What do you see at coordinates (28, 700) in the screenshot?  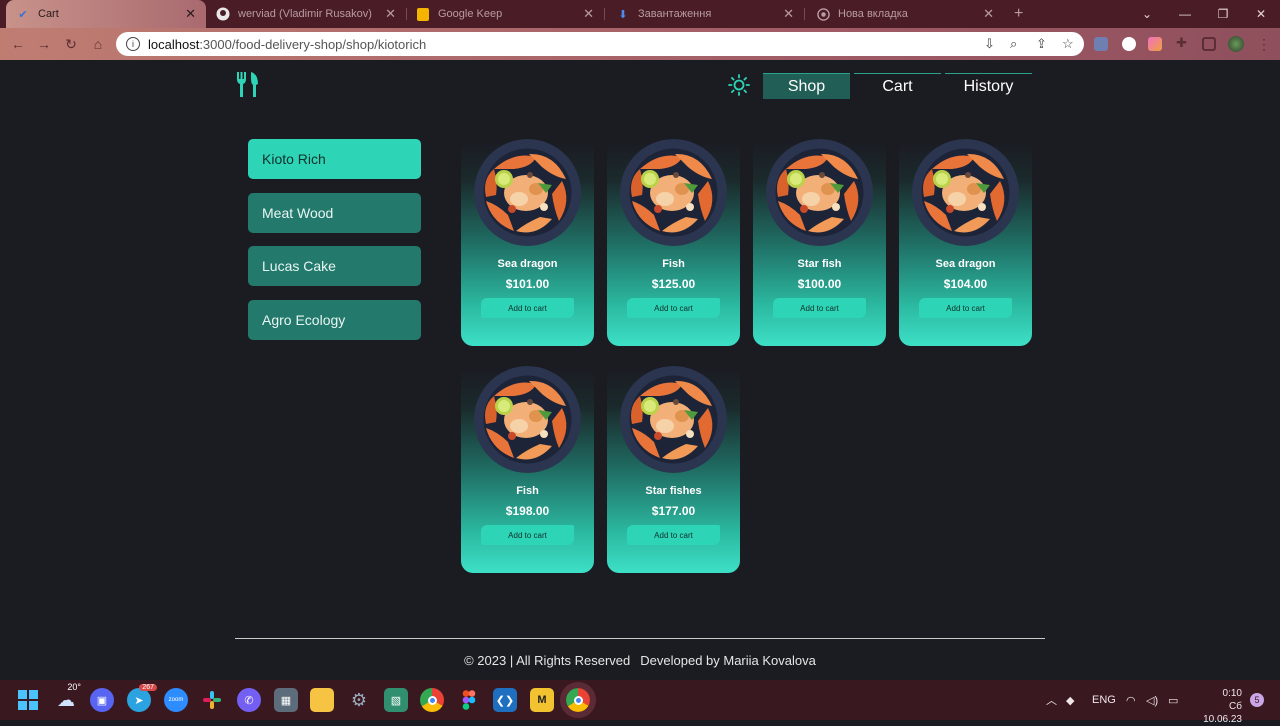 I see `windows-start-icon` at bounding box center [28, 700].